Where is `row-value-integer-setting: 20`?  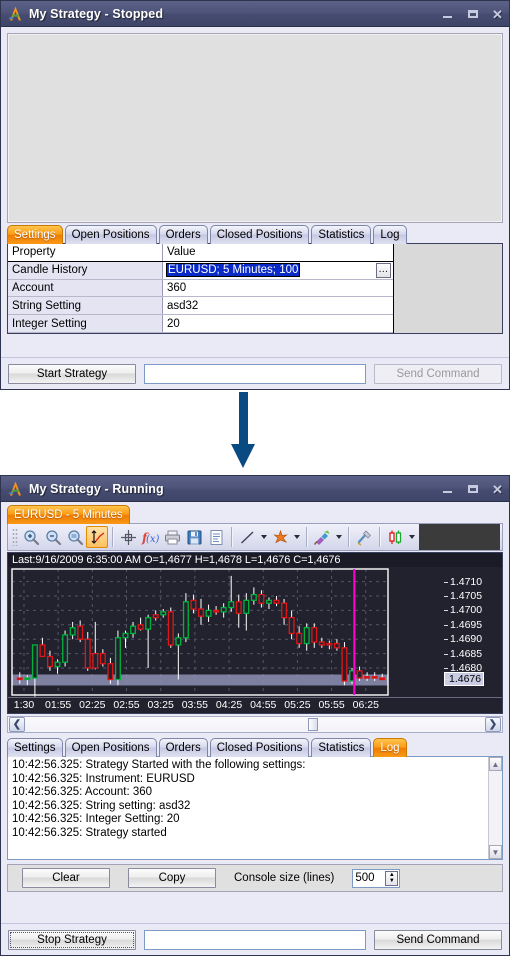 row-value-integer-setting: 20 is located at coordinates (278, 323).